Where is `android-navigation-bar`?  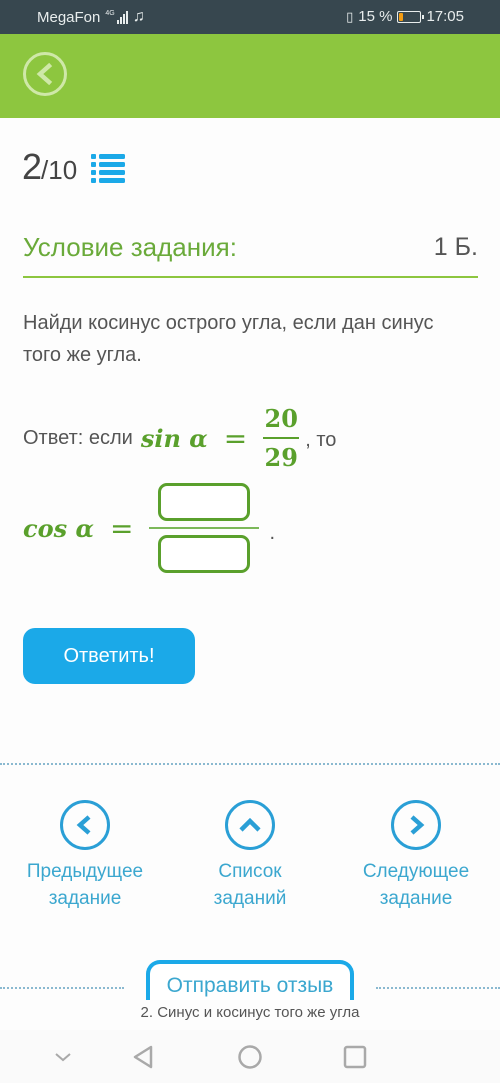
android-navigation-bar is located at coordinates (250, 1056).